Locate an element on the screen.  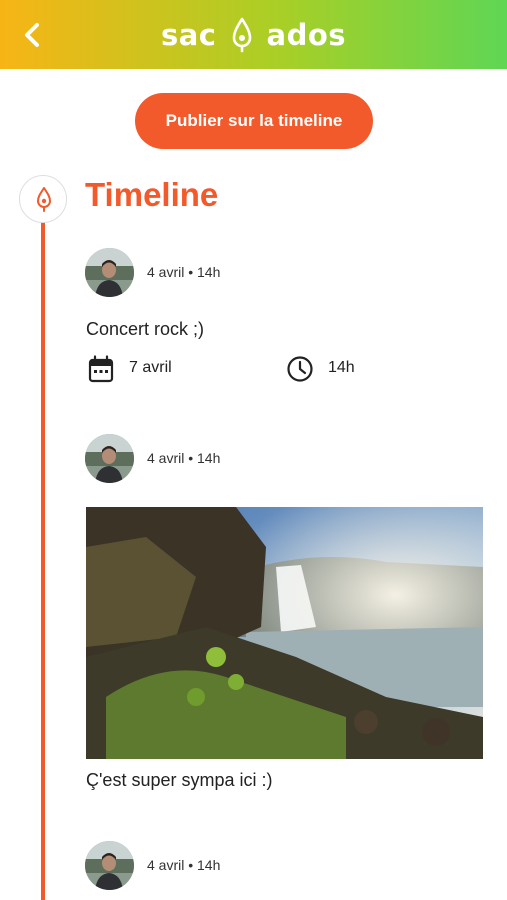
calendar-icon is located at coordinates (101, 369).